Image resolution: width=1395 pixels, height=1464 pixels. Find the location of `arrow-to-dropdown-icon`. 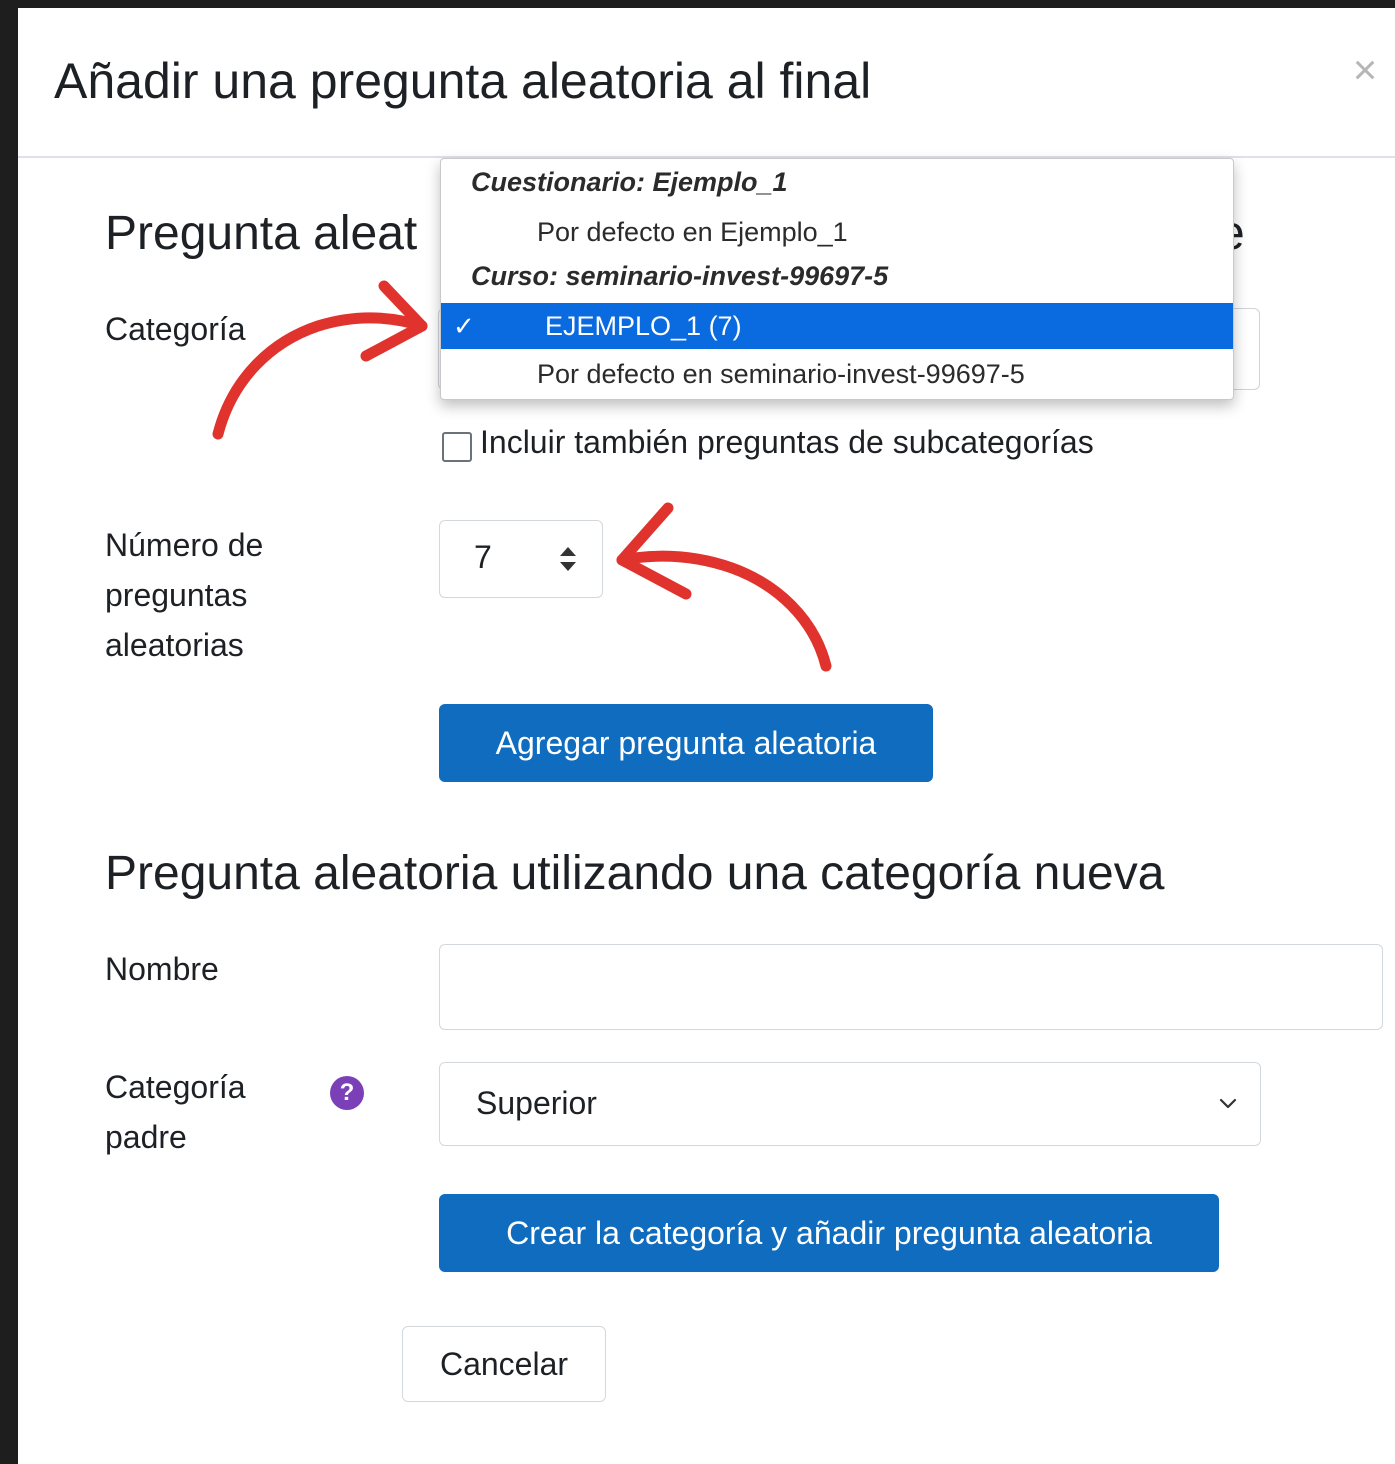

arrow-to-dropdown-icon is located at coordinates (320, 360).